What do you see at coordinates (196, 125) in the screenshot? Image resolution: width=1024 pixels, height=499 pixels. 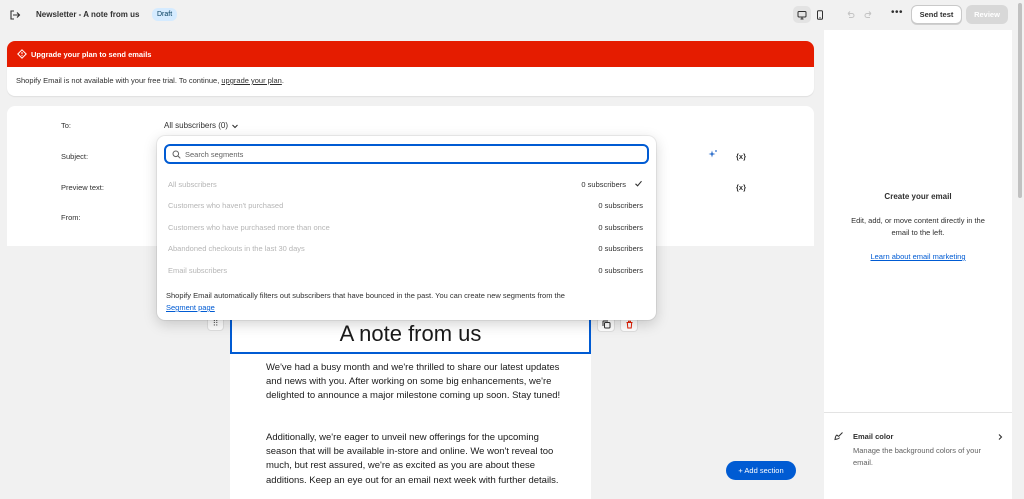 I see `recipient-value: All subscribers (0)` at bounding box center [196, 125].